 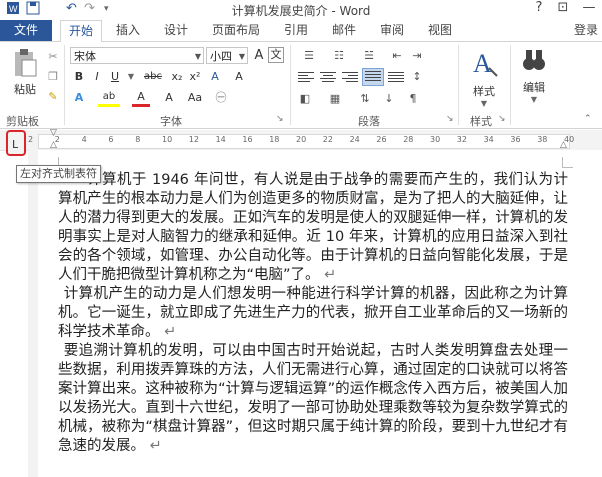 I want to click on clipboard-icon, so click(x=26, y=63).